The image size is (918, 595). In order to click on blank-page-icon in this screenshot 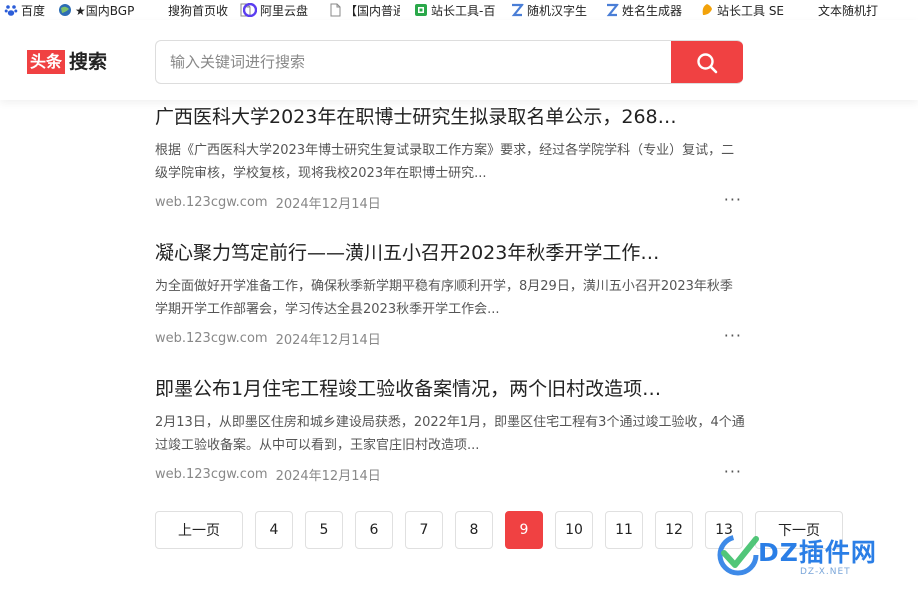, I will do `click(335, 10)`.